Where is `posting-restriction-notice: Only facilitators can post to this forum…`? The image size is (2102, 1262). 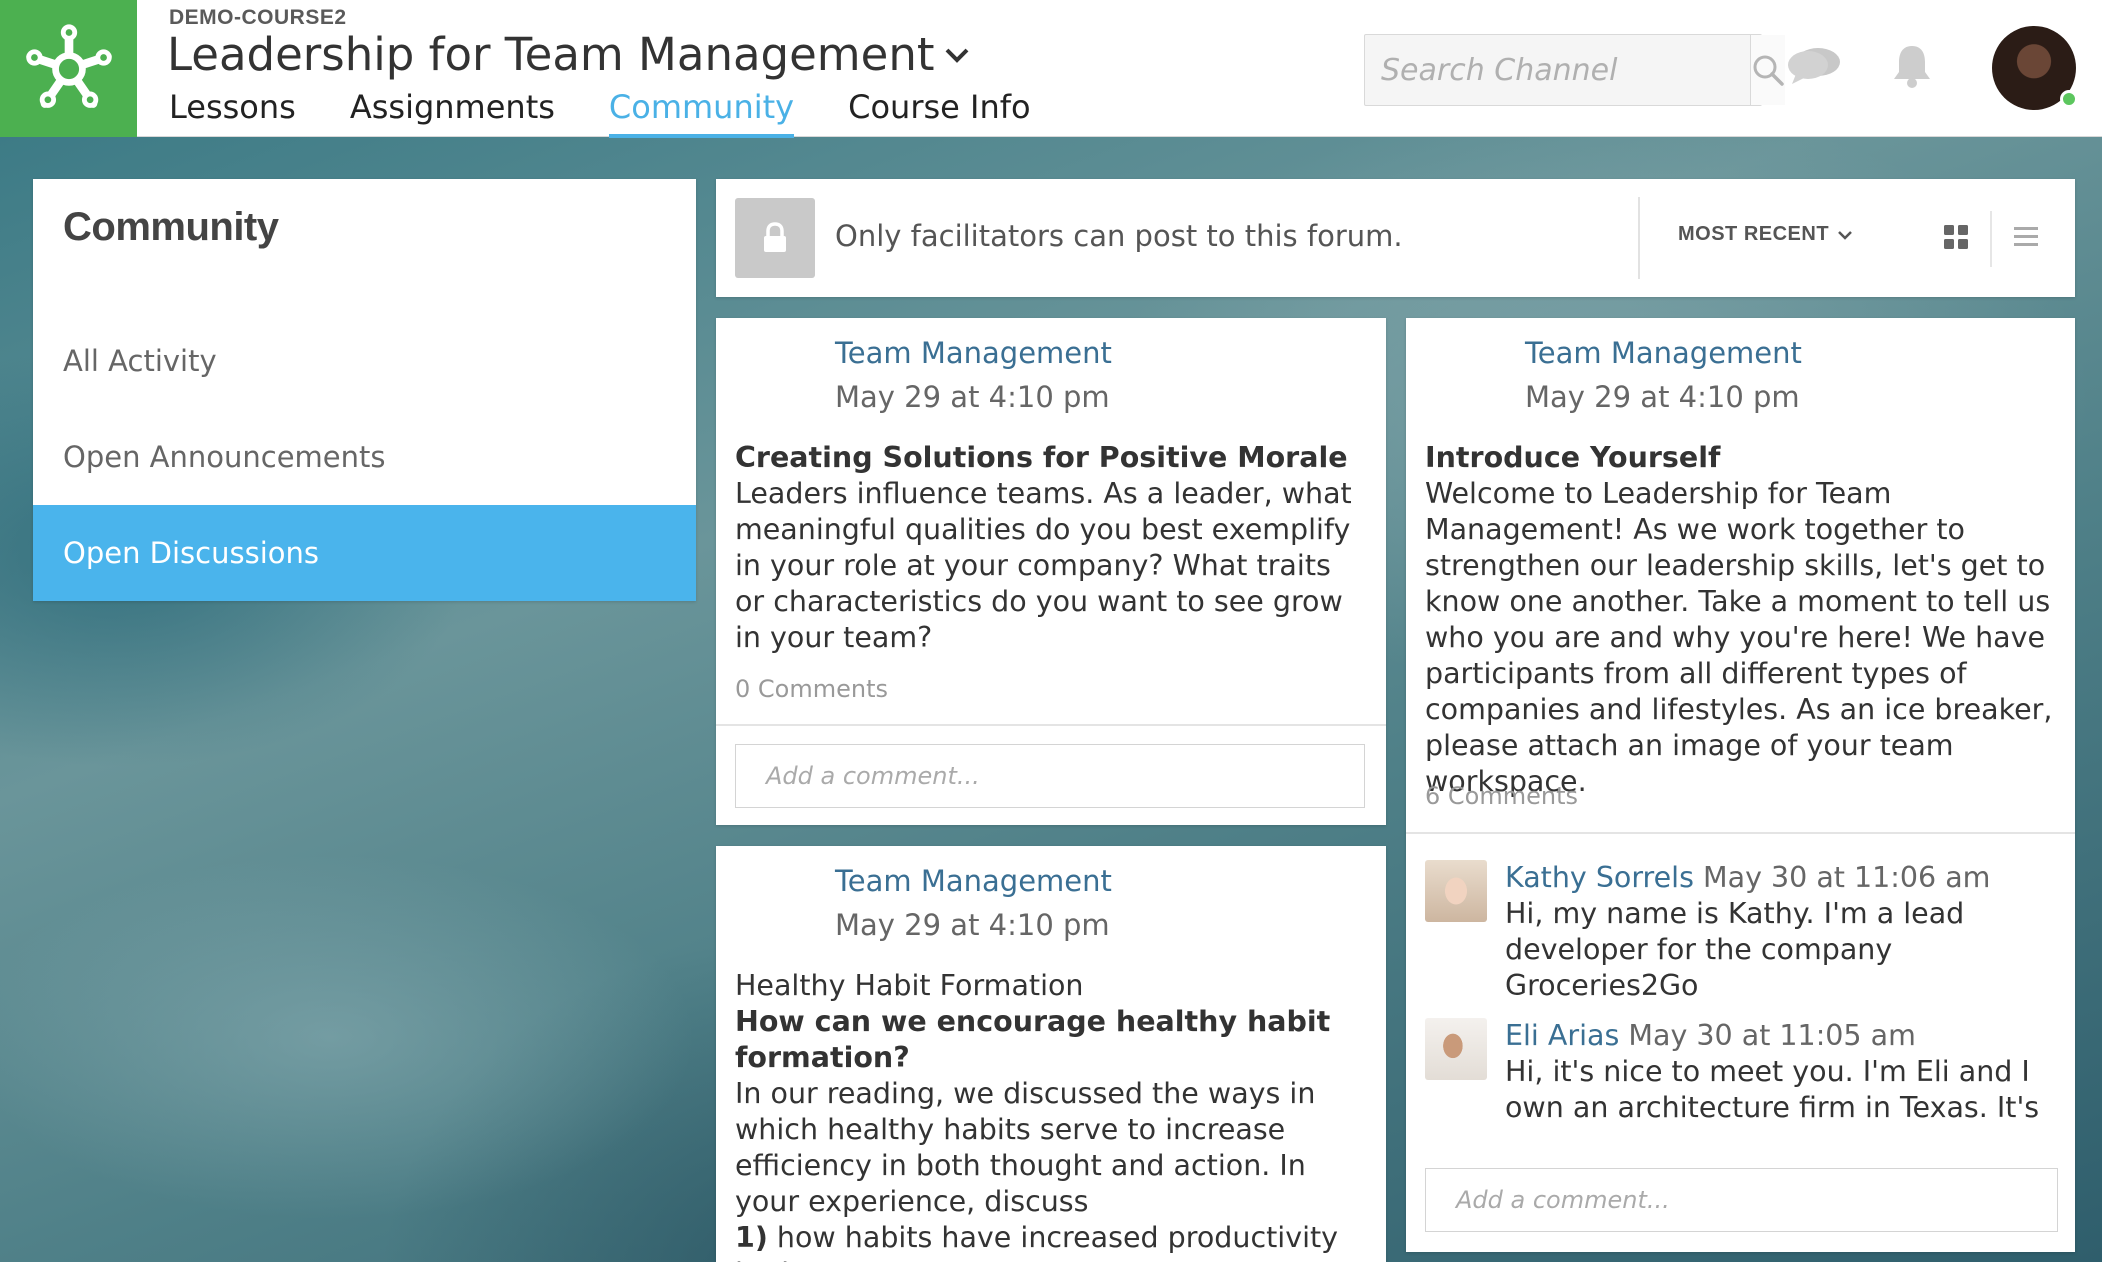 posting-restriction-notice: Only facilitators can post to this forum… is located at coordinates (1119, 236).